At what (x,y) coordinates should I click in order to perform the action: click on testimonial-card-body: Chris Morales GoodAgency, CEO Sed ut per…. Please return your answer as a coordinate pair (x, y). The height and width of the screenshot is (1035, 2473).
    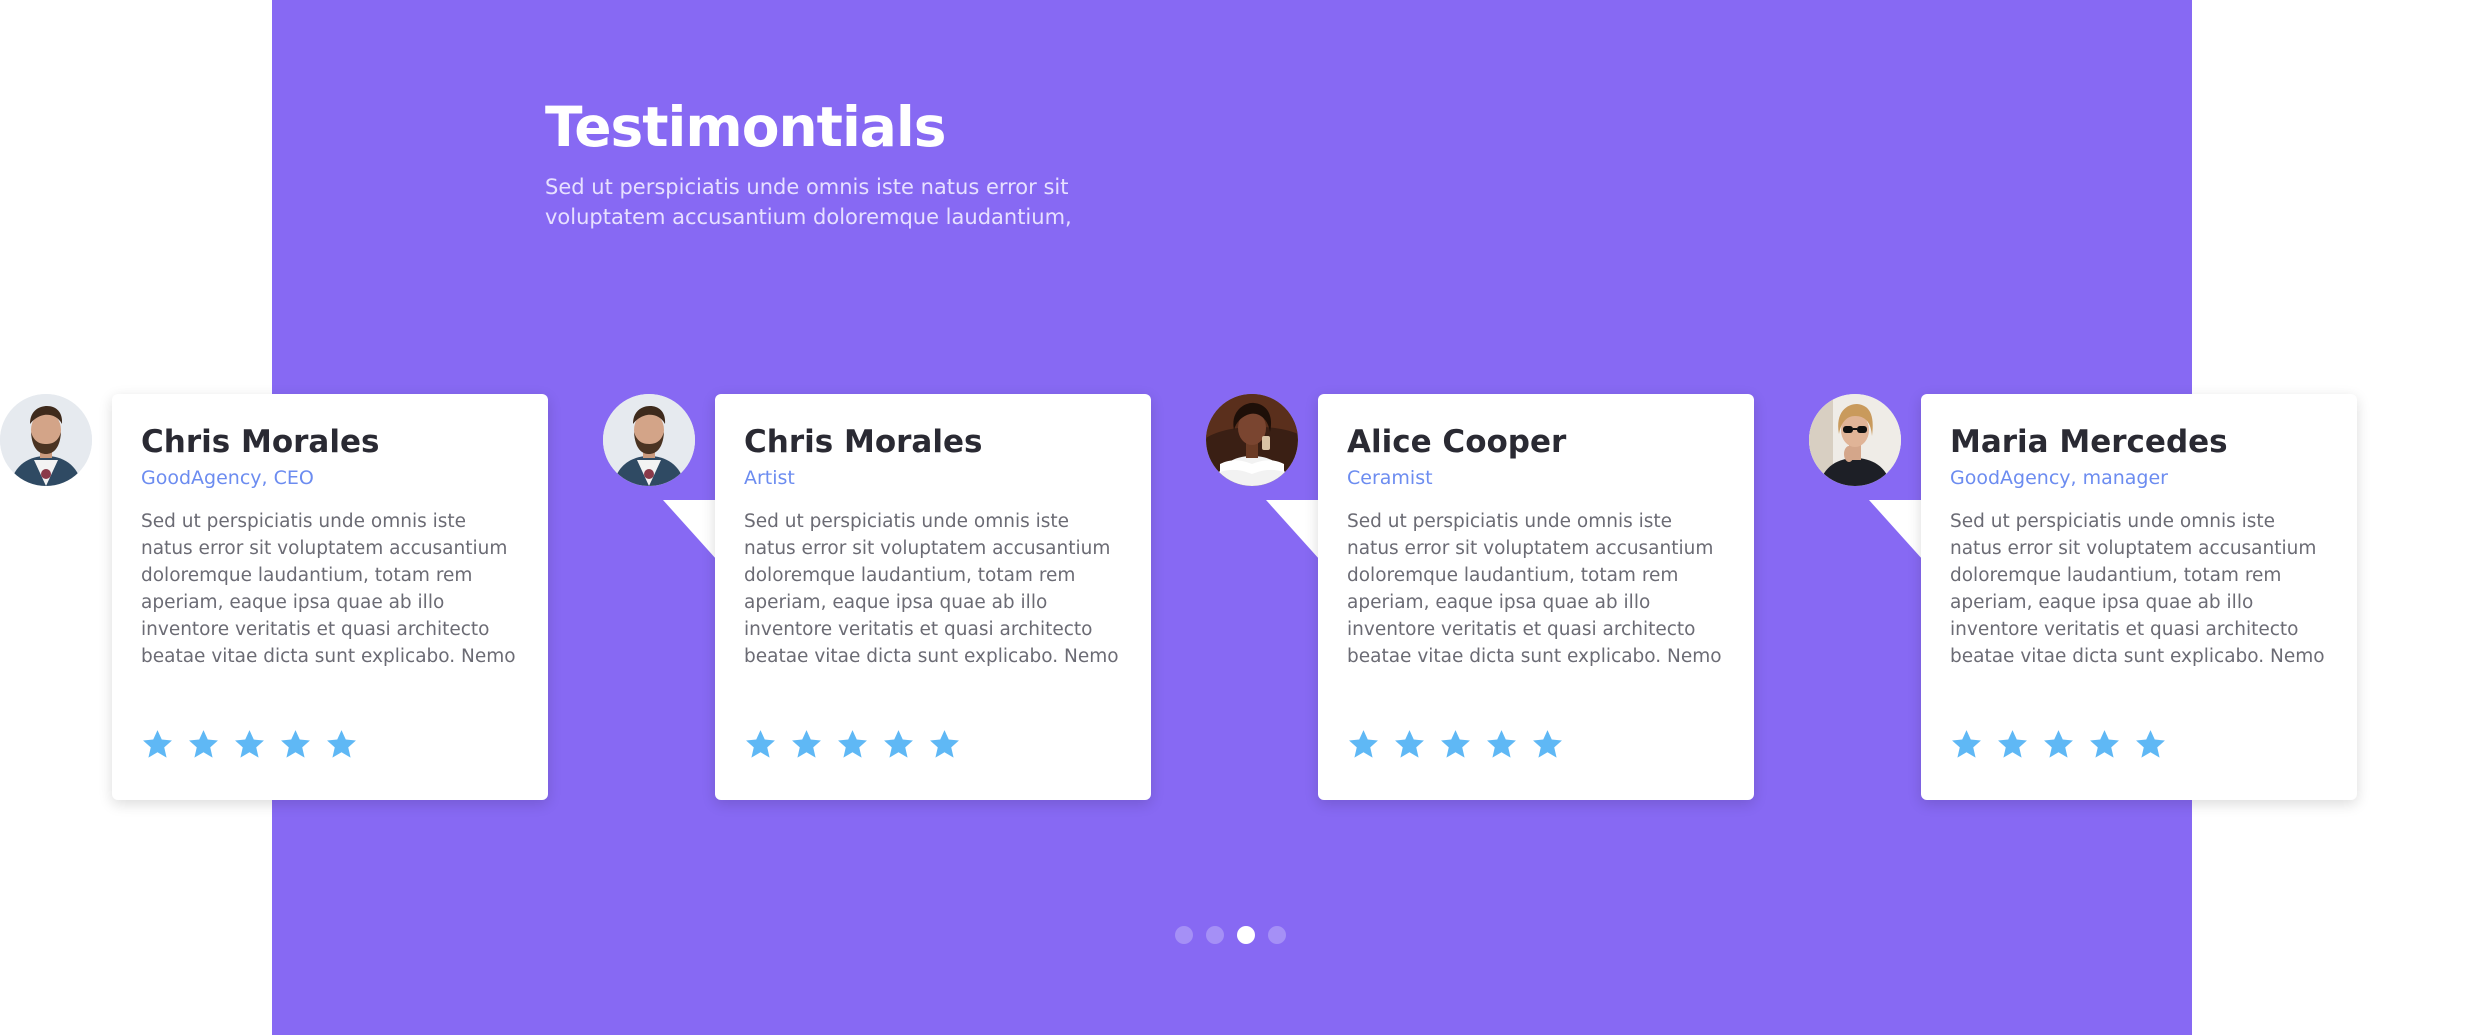
    Looking at the image, I should click on (330, 597).